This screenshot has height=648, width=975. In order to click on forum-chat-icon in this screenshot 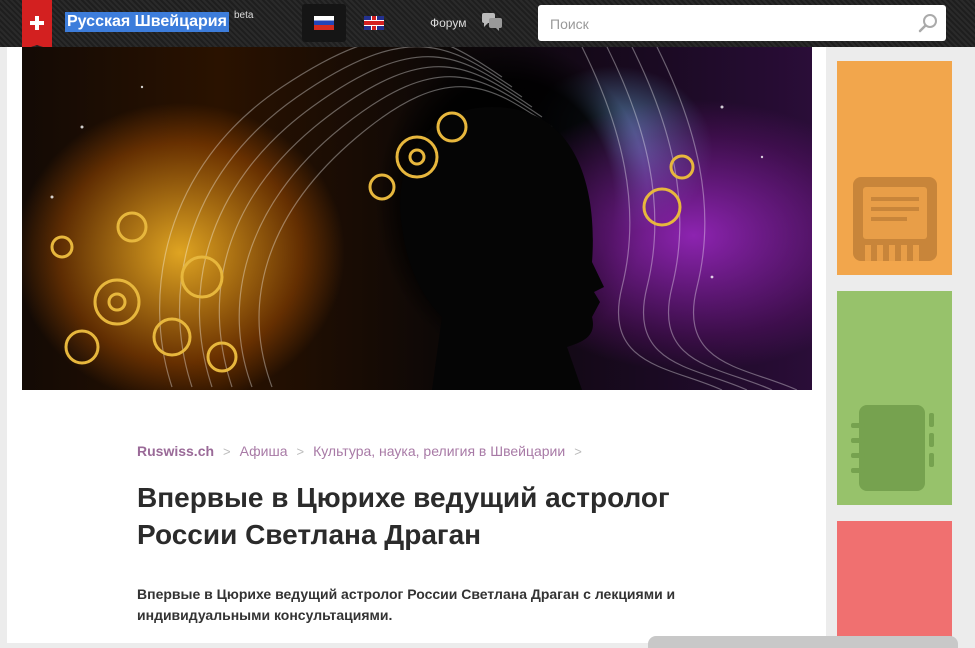, I will do `click(492, 22)`.